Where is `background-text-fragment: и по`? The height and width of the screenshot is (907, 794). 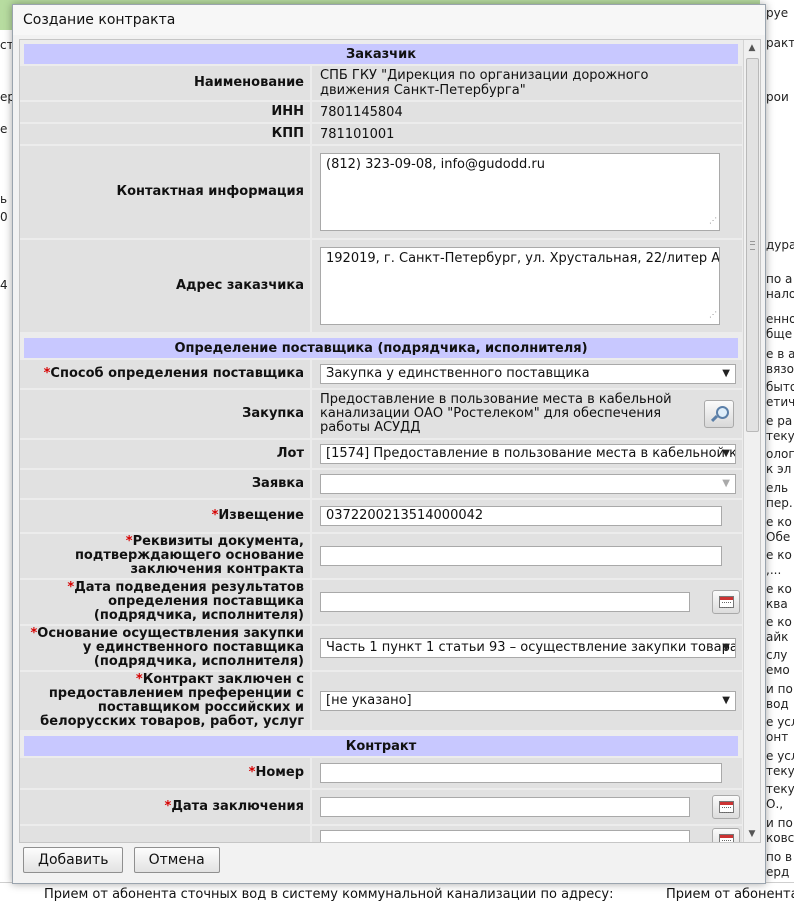
background-text-fragment: и по is located at coordinates (779, 689).